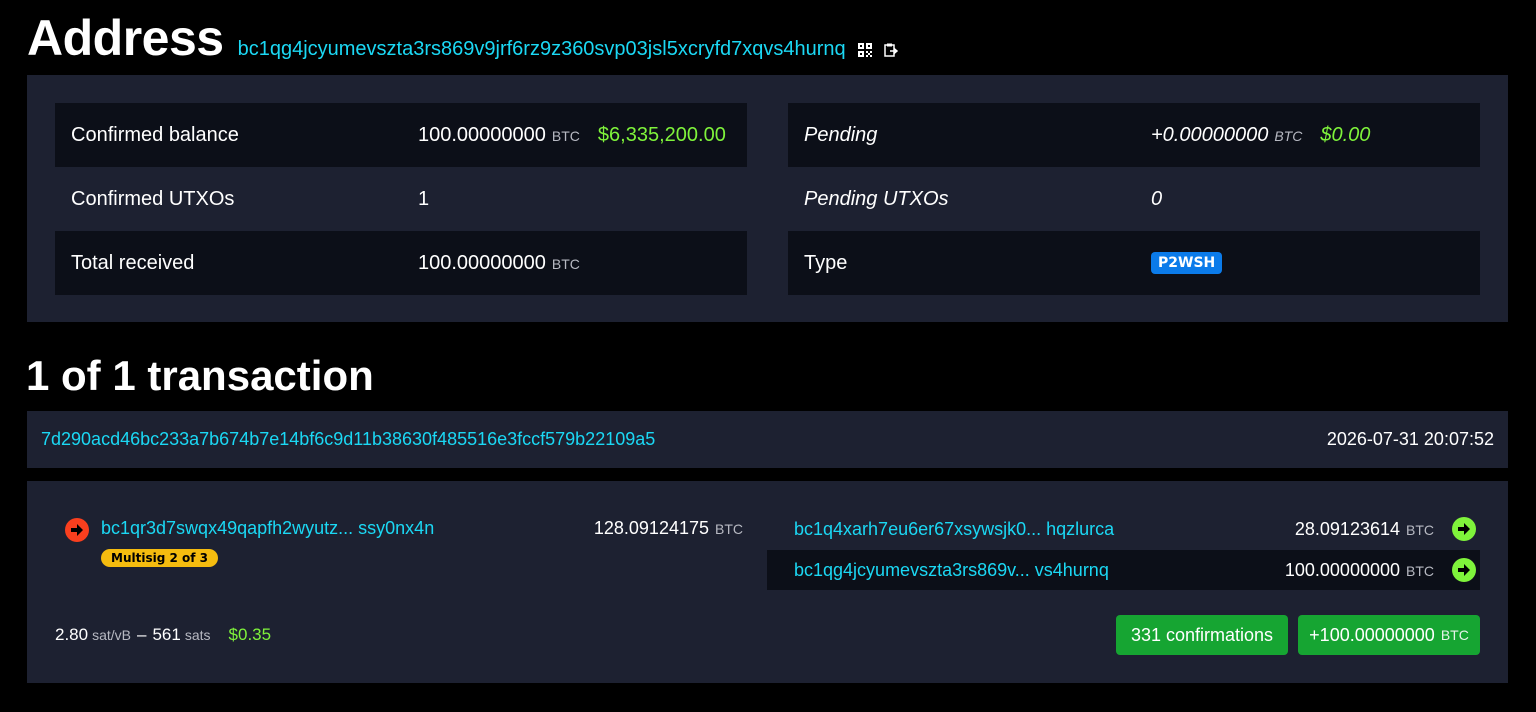 Image resolution: width=1536 pixels, height=712 pixels. What do you see at coordinates (197, 635) in the screenshot?
I see `fee-sats-unit: sats` at bounding box center [197, 635].